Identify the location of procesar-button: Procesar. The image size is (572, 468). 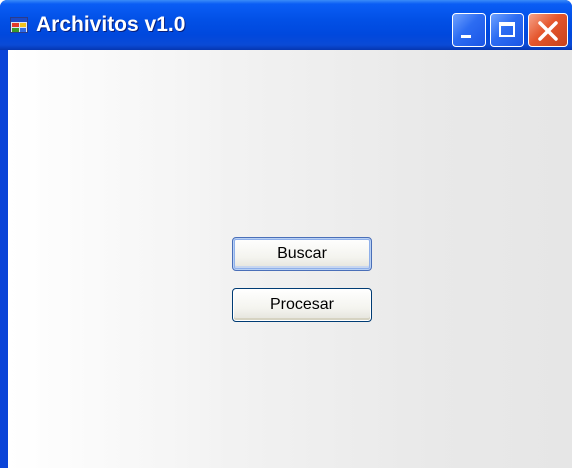
(302, 305).